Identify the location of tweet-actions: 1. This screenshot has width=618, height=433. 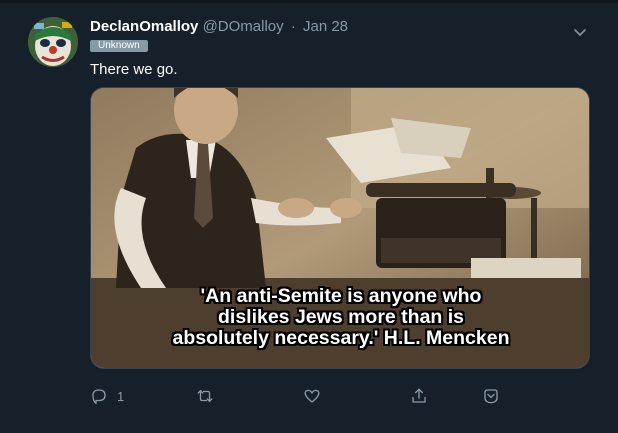
(309, 397).